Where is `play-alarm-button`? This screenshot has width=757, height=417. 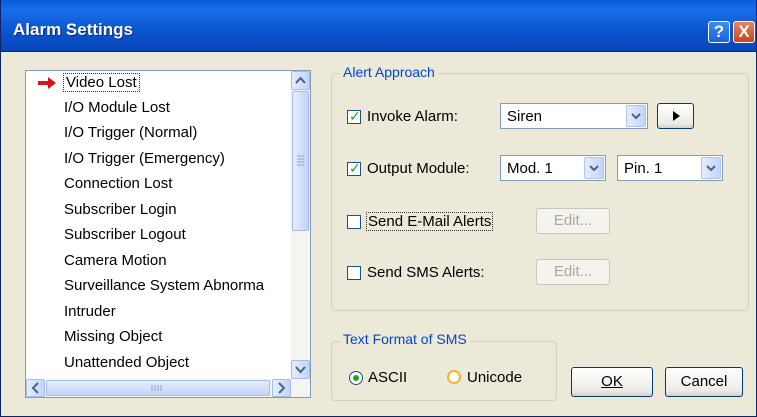
play-alarm-button is located at coordinates (675, 116).